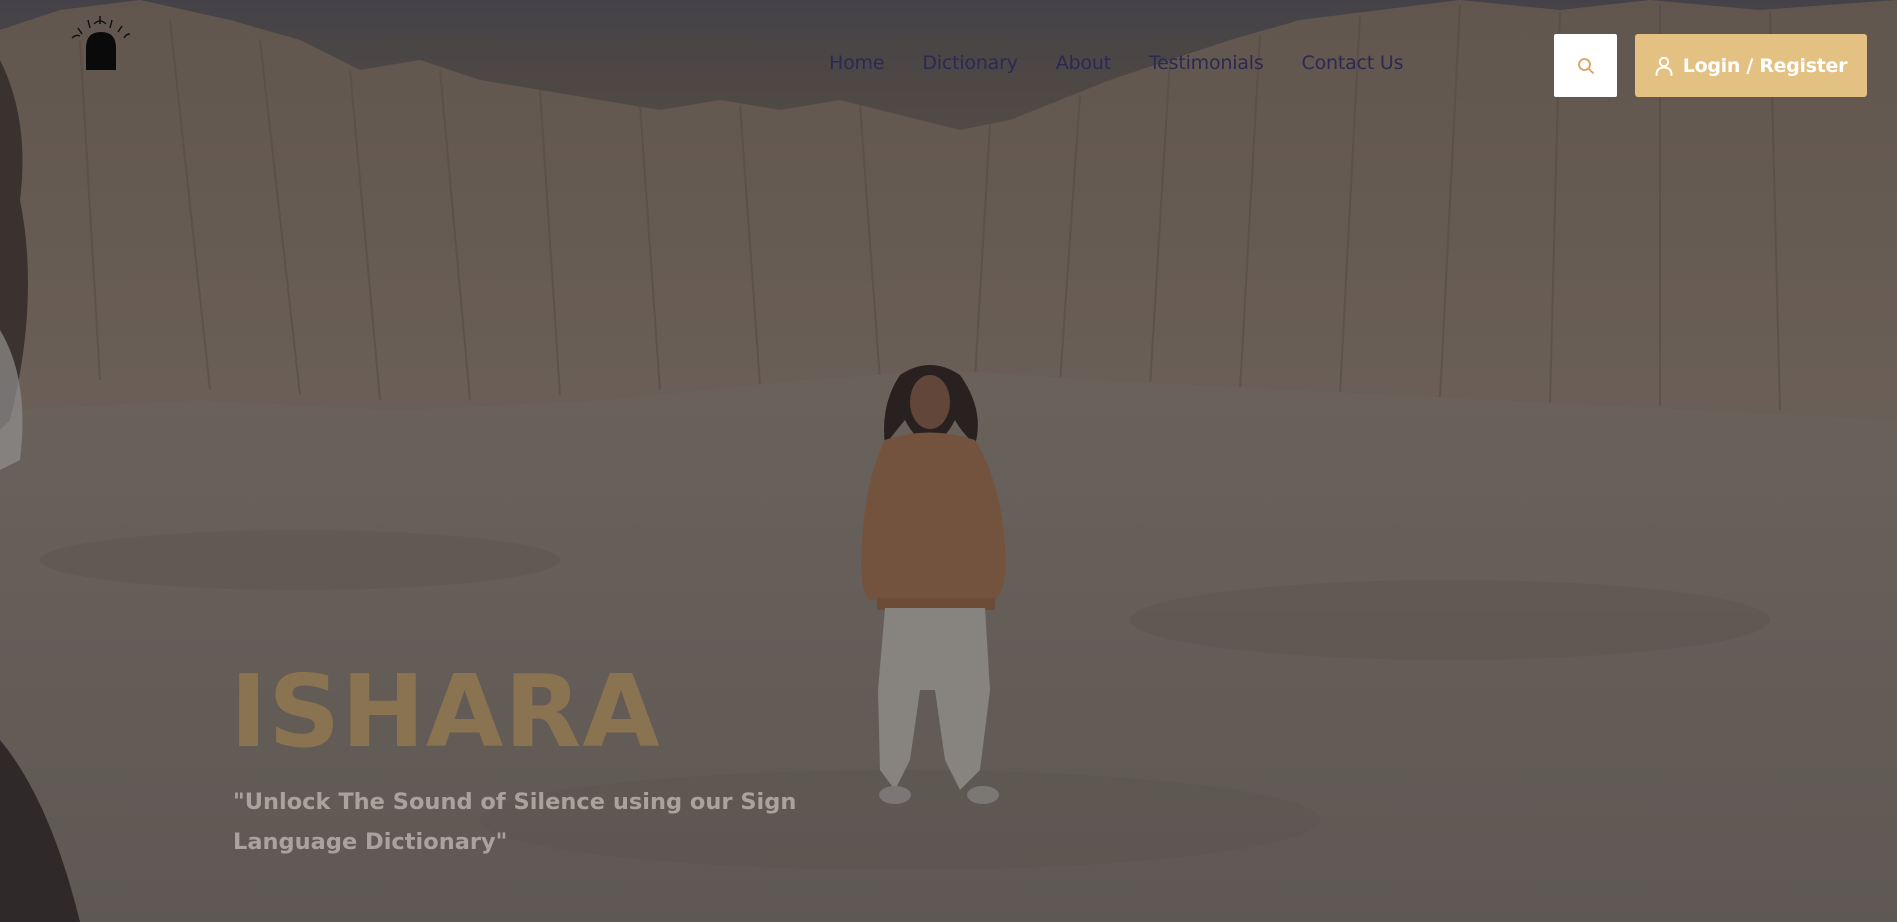 The height and width of the screenshot is (922, 1897). What do you see at coordinates (1664, 66) in the screenshot?
I see `user-icon` at bounding box center [1664, 66].